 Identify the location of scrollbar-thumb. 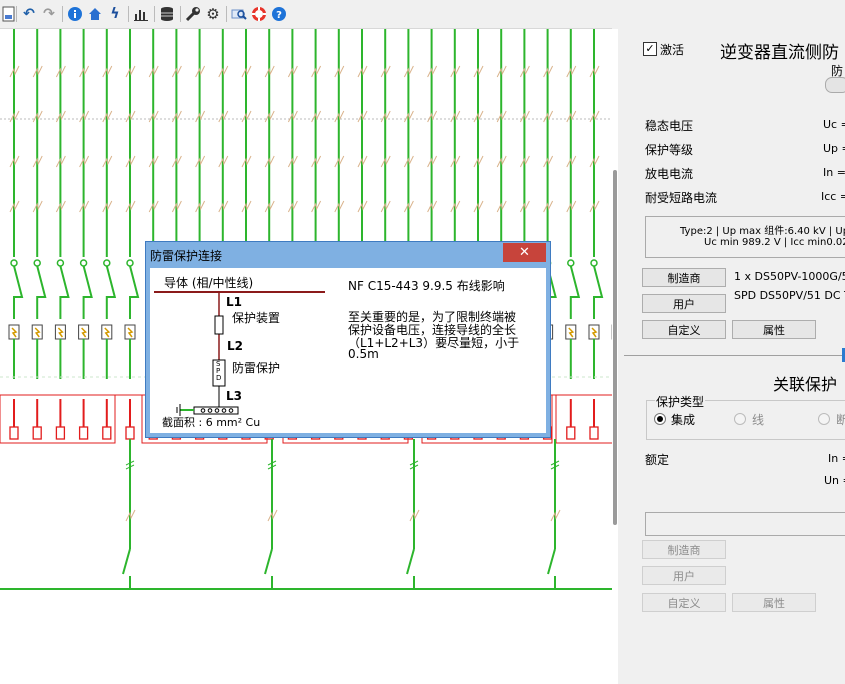
(615, 347).